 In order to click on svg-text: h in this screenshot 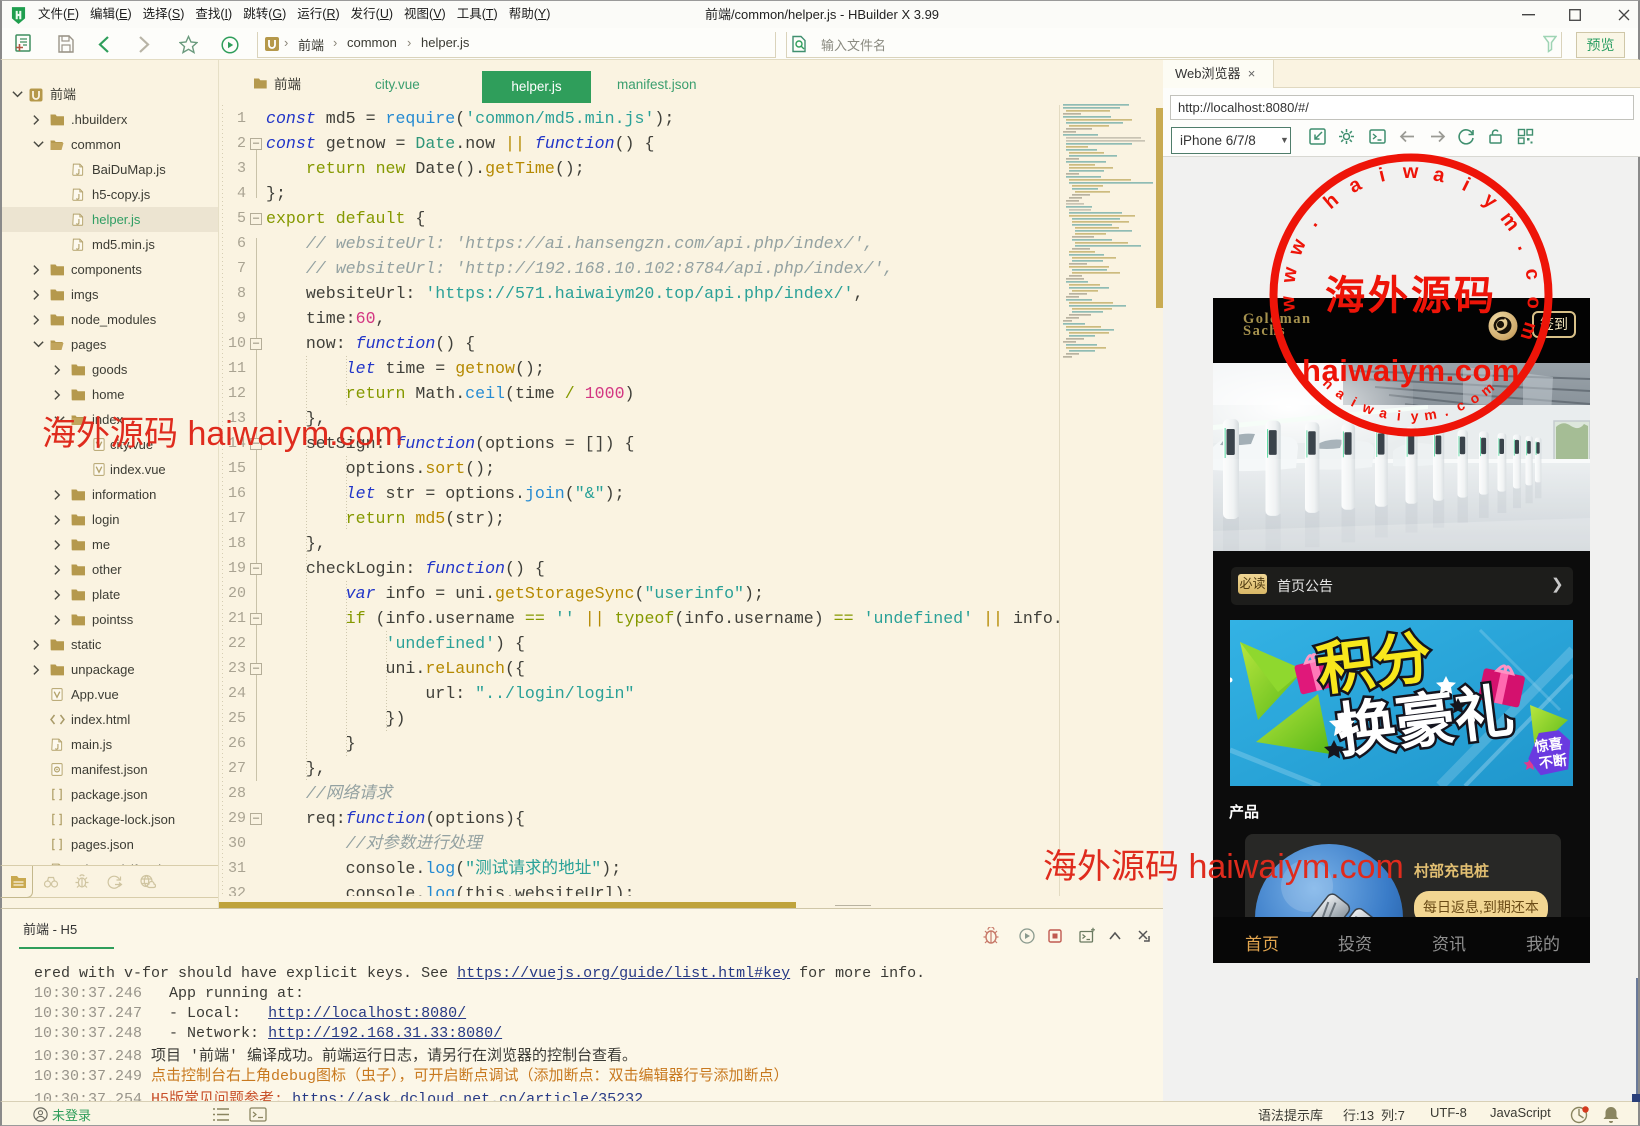, I will do `click(1332, 201)`.